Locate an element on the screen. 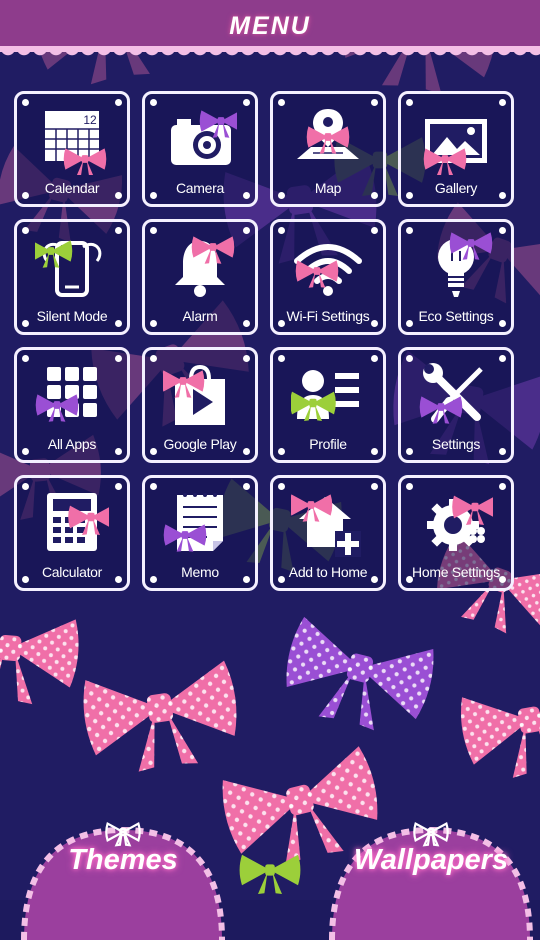  tile-wifi-settings: Wi-Fi Settings is located at coordinates (328, 277).